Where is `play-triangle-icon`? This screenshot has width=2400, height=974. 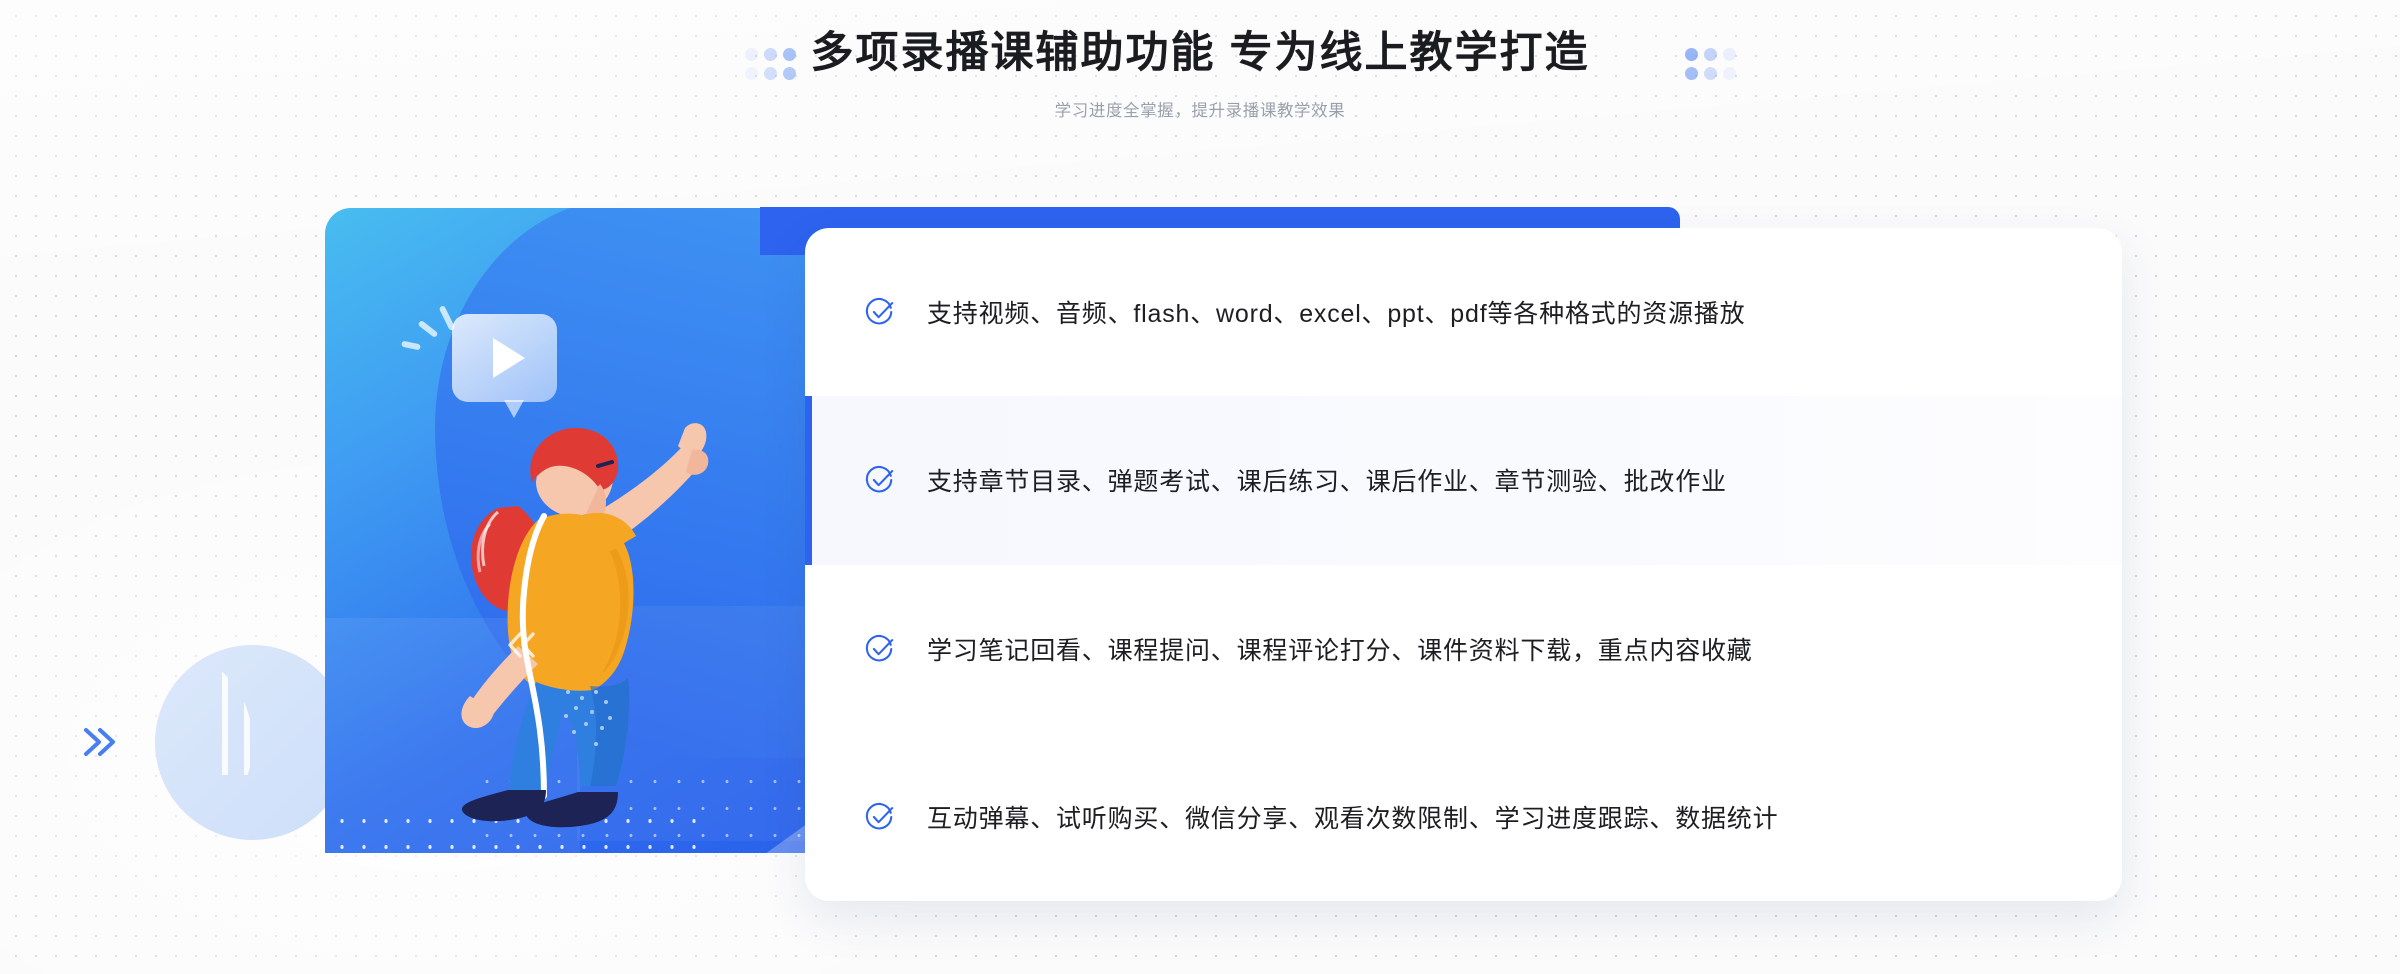
play-triangle-icon is located at coordinates (509, 358).